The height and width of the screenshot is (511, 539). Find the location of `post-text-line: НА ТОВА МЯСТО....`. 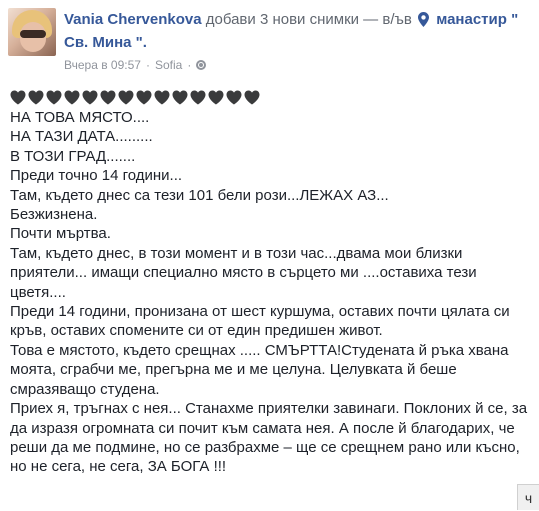

post-text-line: НА ТОВА МЯСТО.... is located at coordinates (80, 117).